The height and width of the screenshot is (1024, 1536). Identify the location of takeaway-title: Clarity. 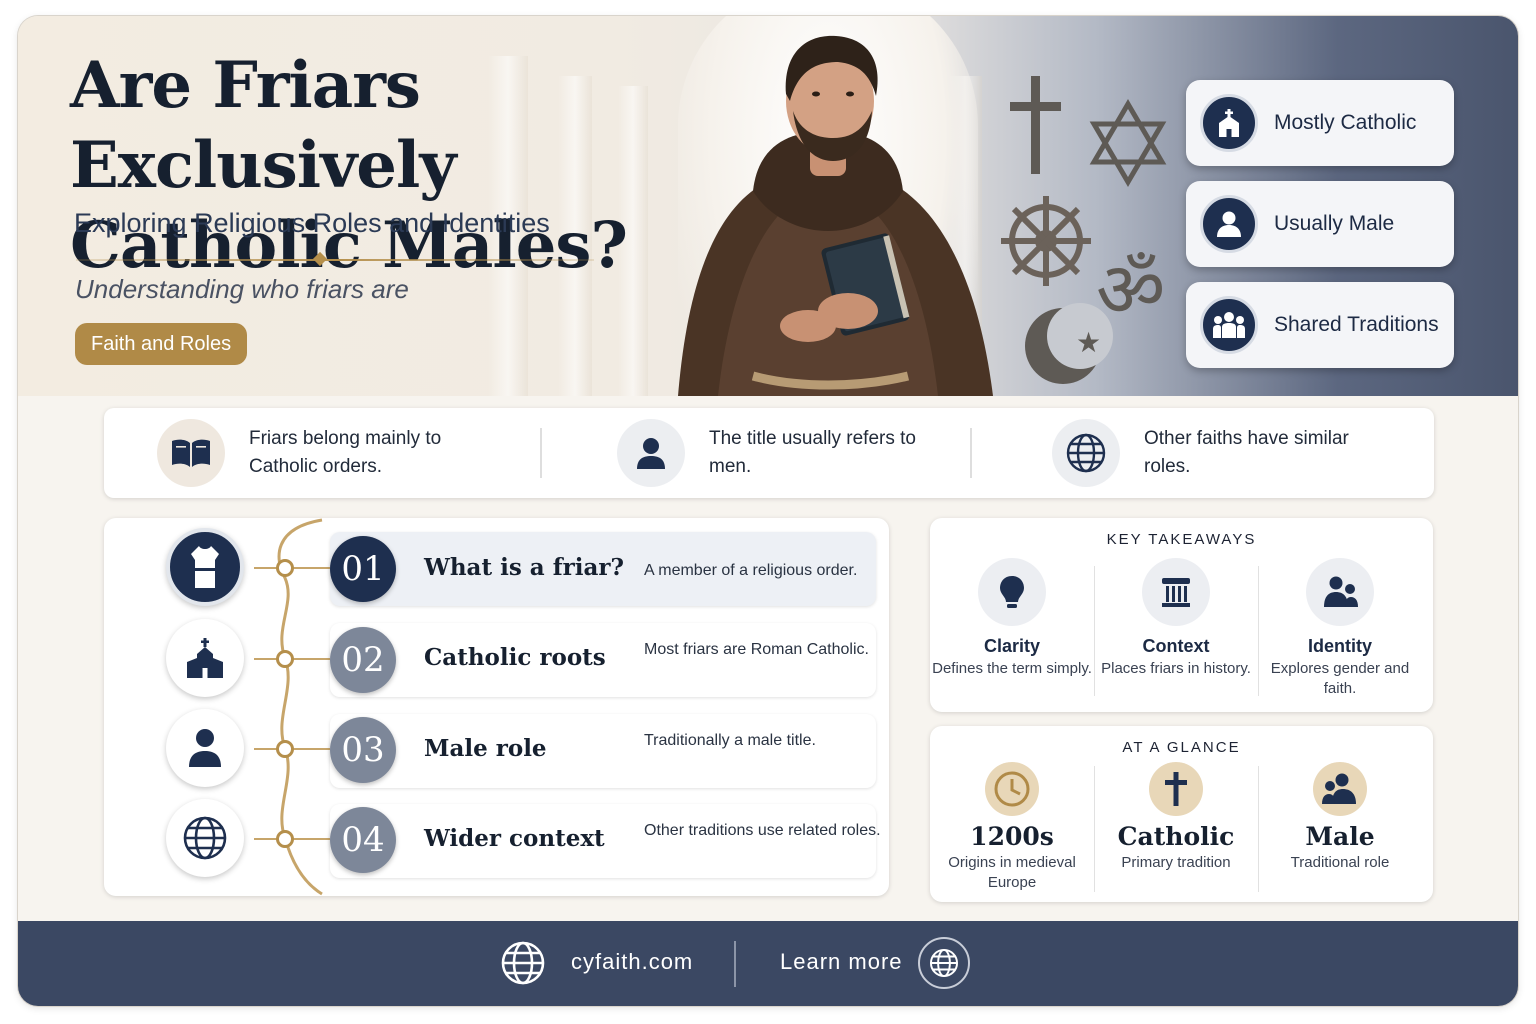
(1012, 646).